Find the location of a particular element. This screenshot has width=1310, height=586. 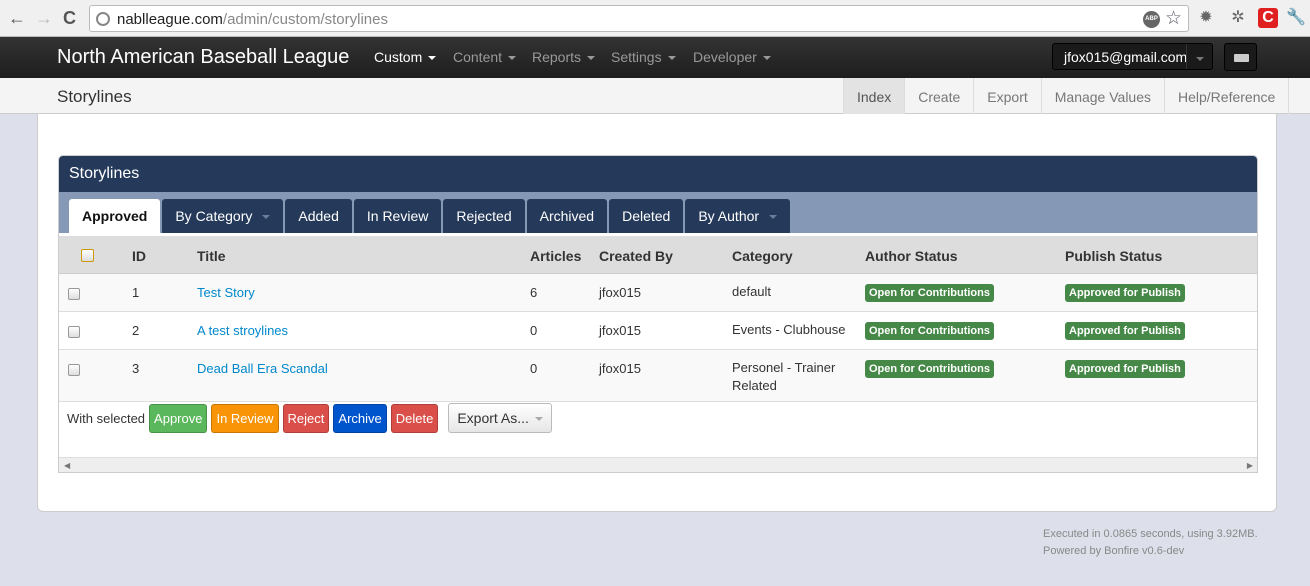

cell-id: 1 is located at coordinates (136, 292).